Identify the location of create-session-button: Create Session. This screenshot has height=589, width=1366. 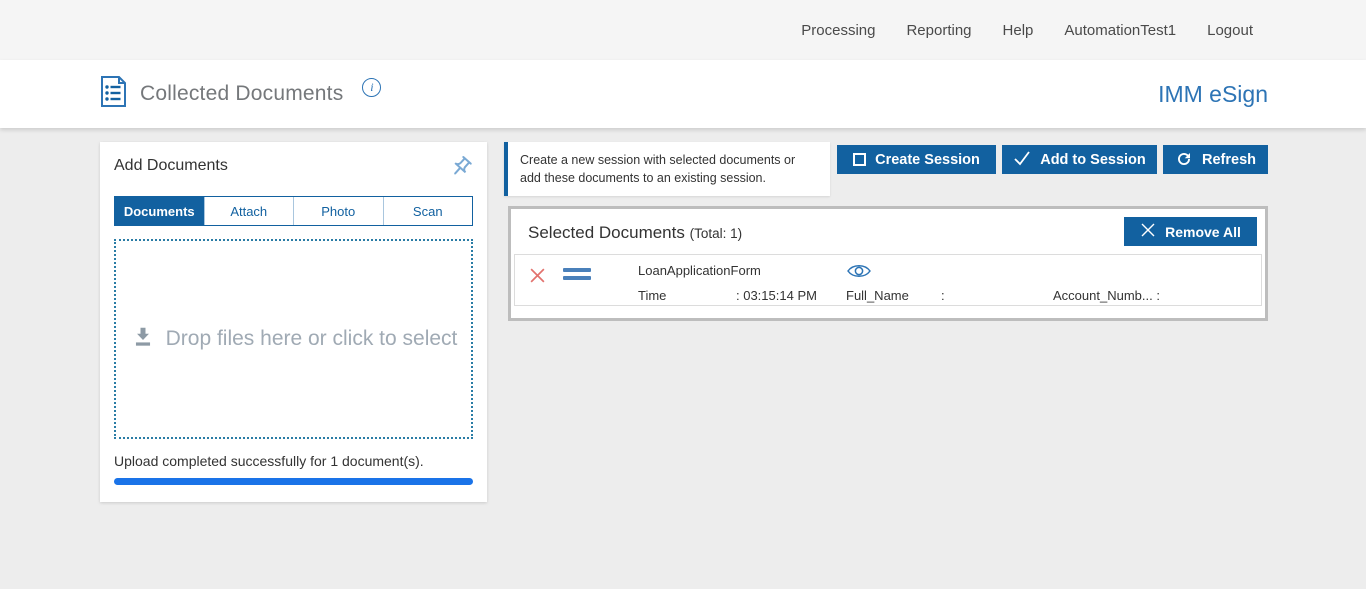
(916, 159).